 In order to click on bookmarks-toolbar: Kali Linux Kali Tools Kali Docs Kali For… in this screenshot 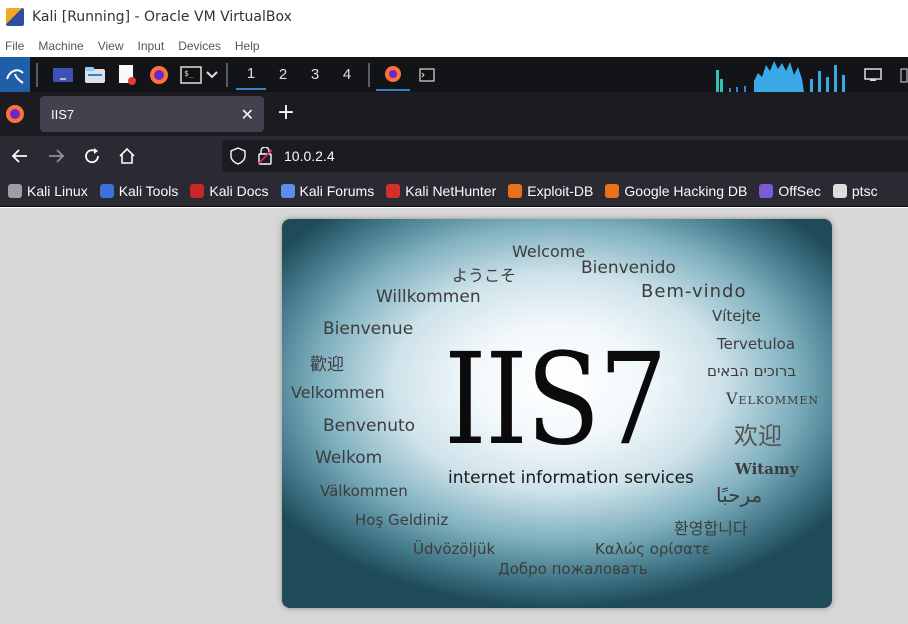, I will do `click(454, 191)`.